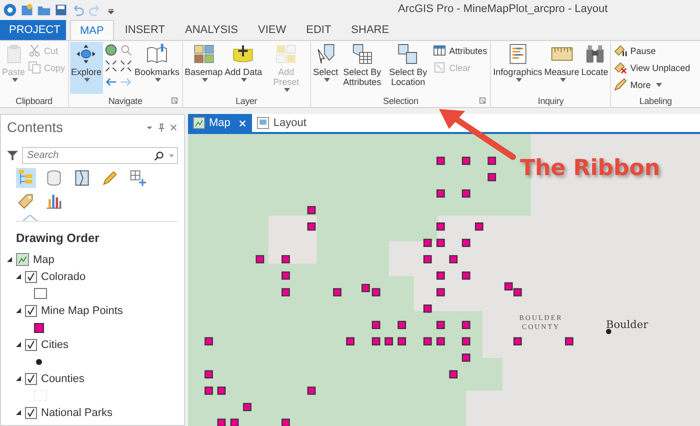 The image size is (700, 426). What do you see at coordinates (400, 101) in the screenshot?
I see `group-title: Selection` at bounding box center [400, 101].